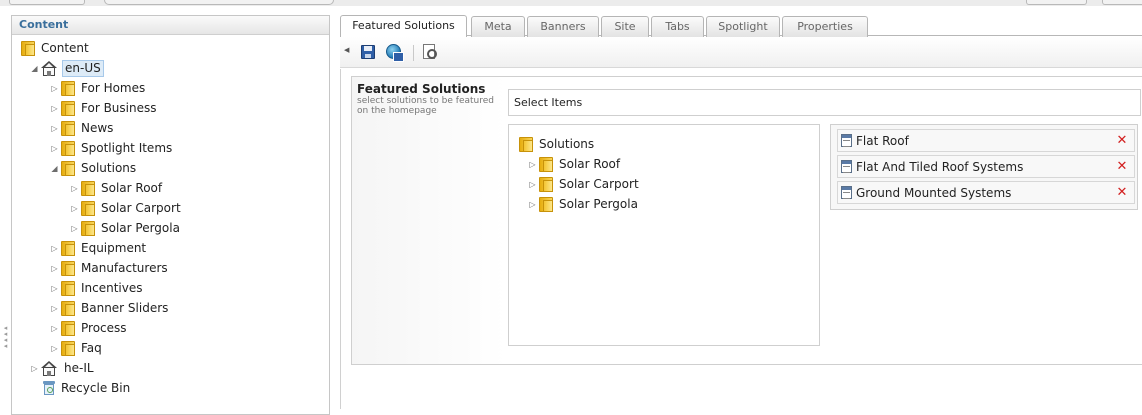 The image size is (1142, 415). I want to click on field-title: Featured Solutions, so click(421, 89).